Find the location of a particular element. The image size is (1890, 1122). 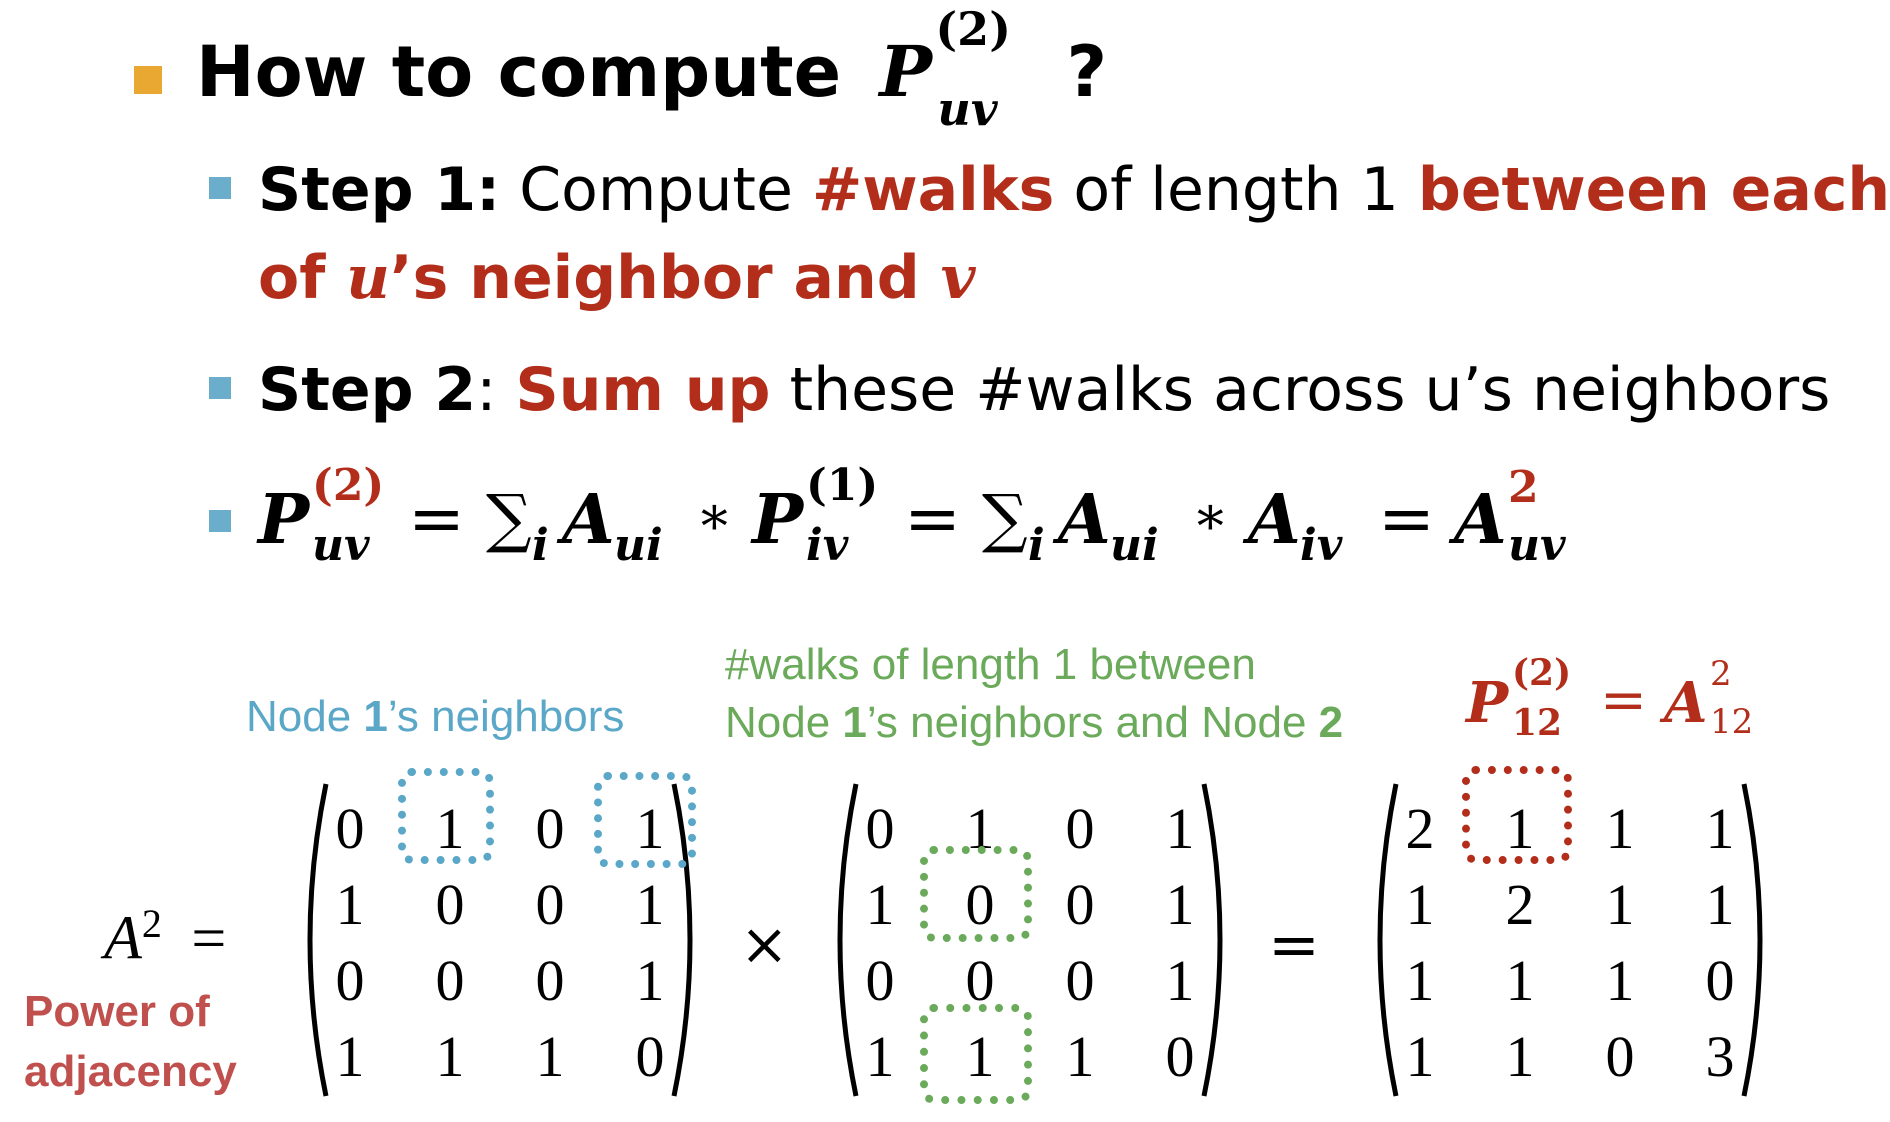

step1-walks: #walks is located at coordinates (933, 190).